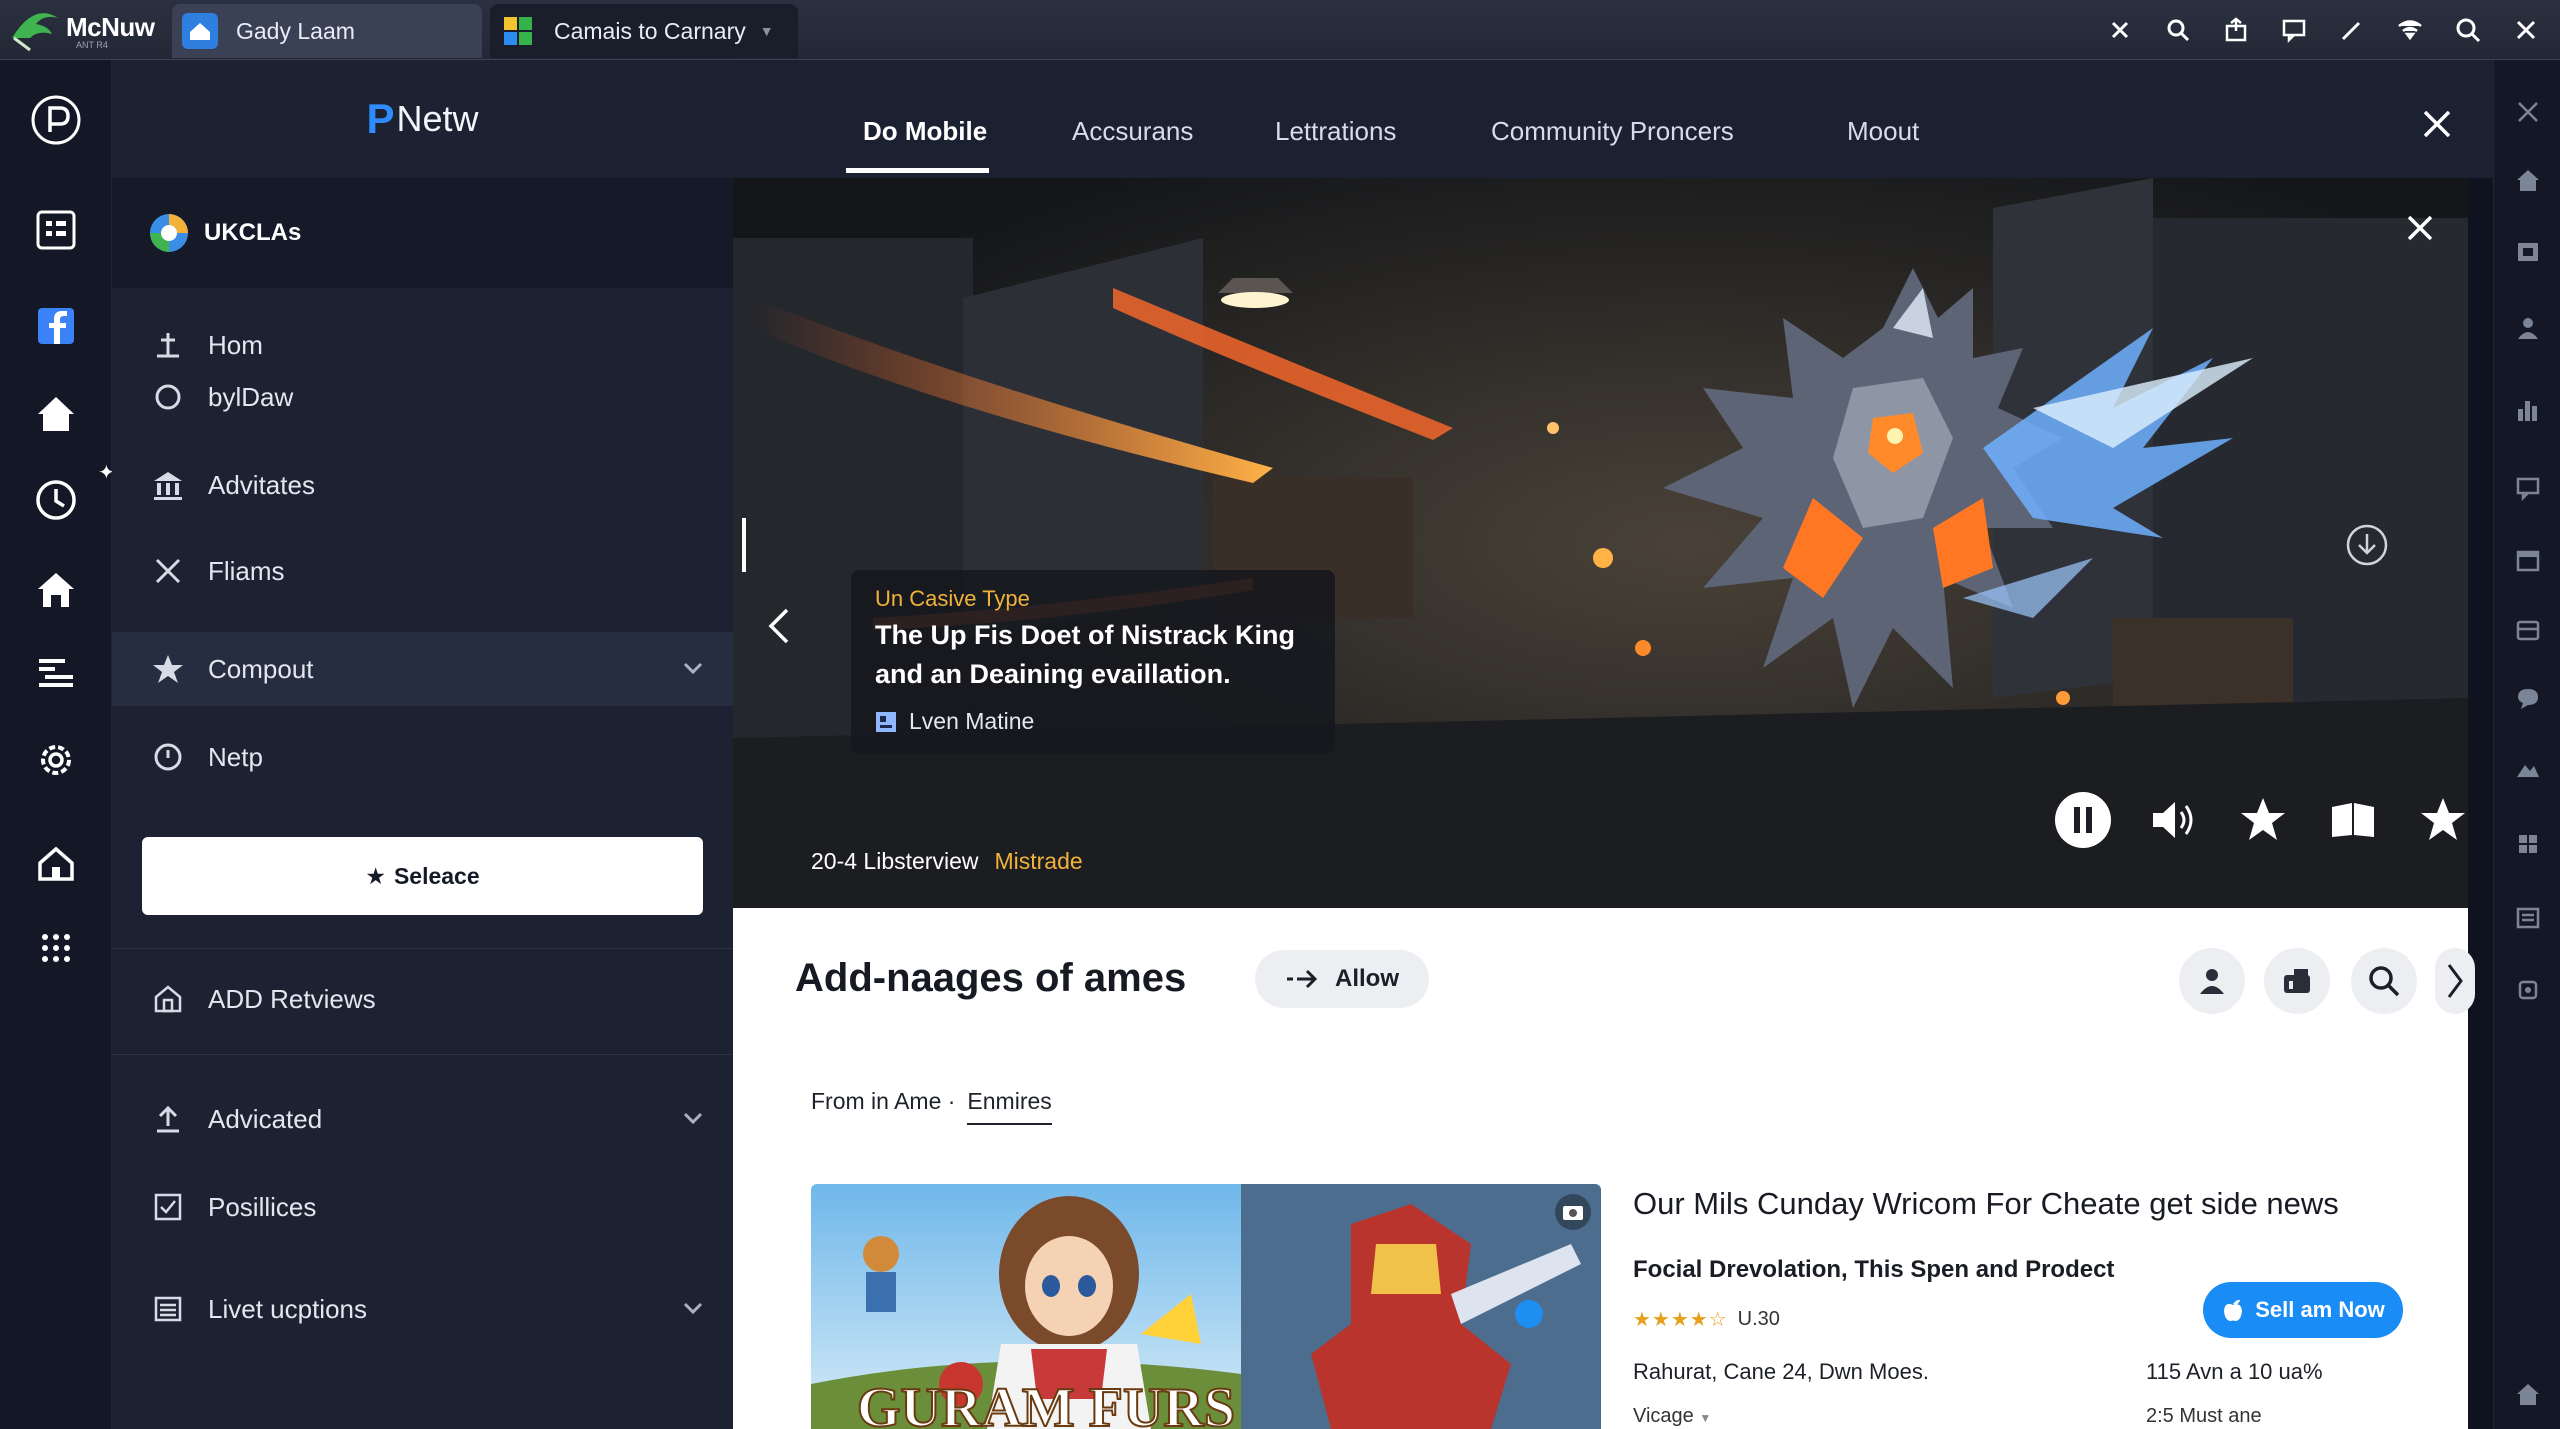  I want to click on pen-icon, so click(2352, 30).